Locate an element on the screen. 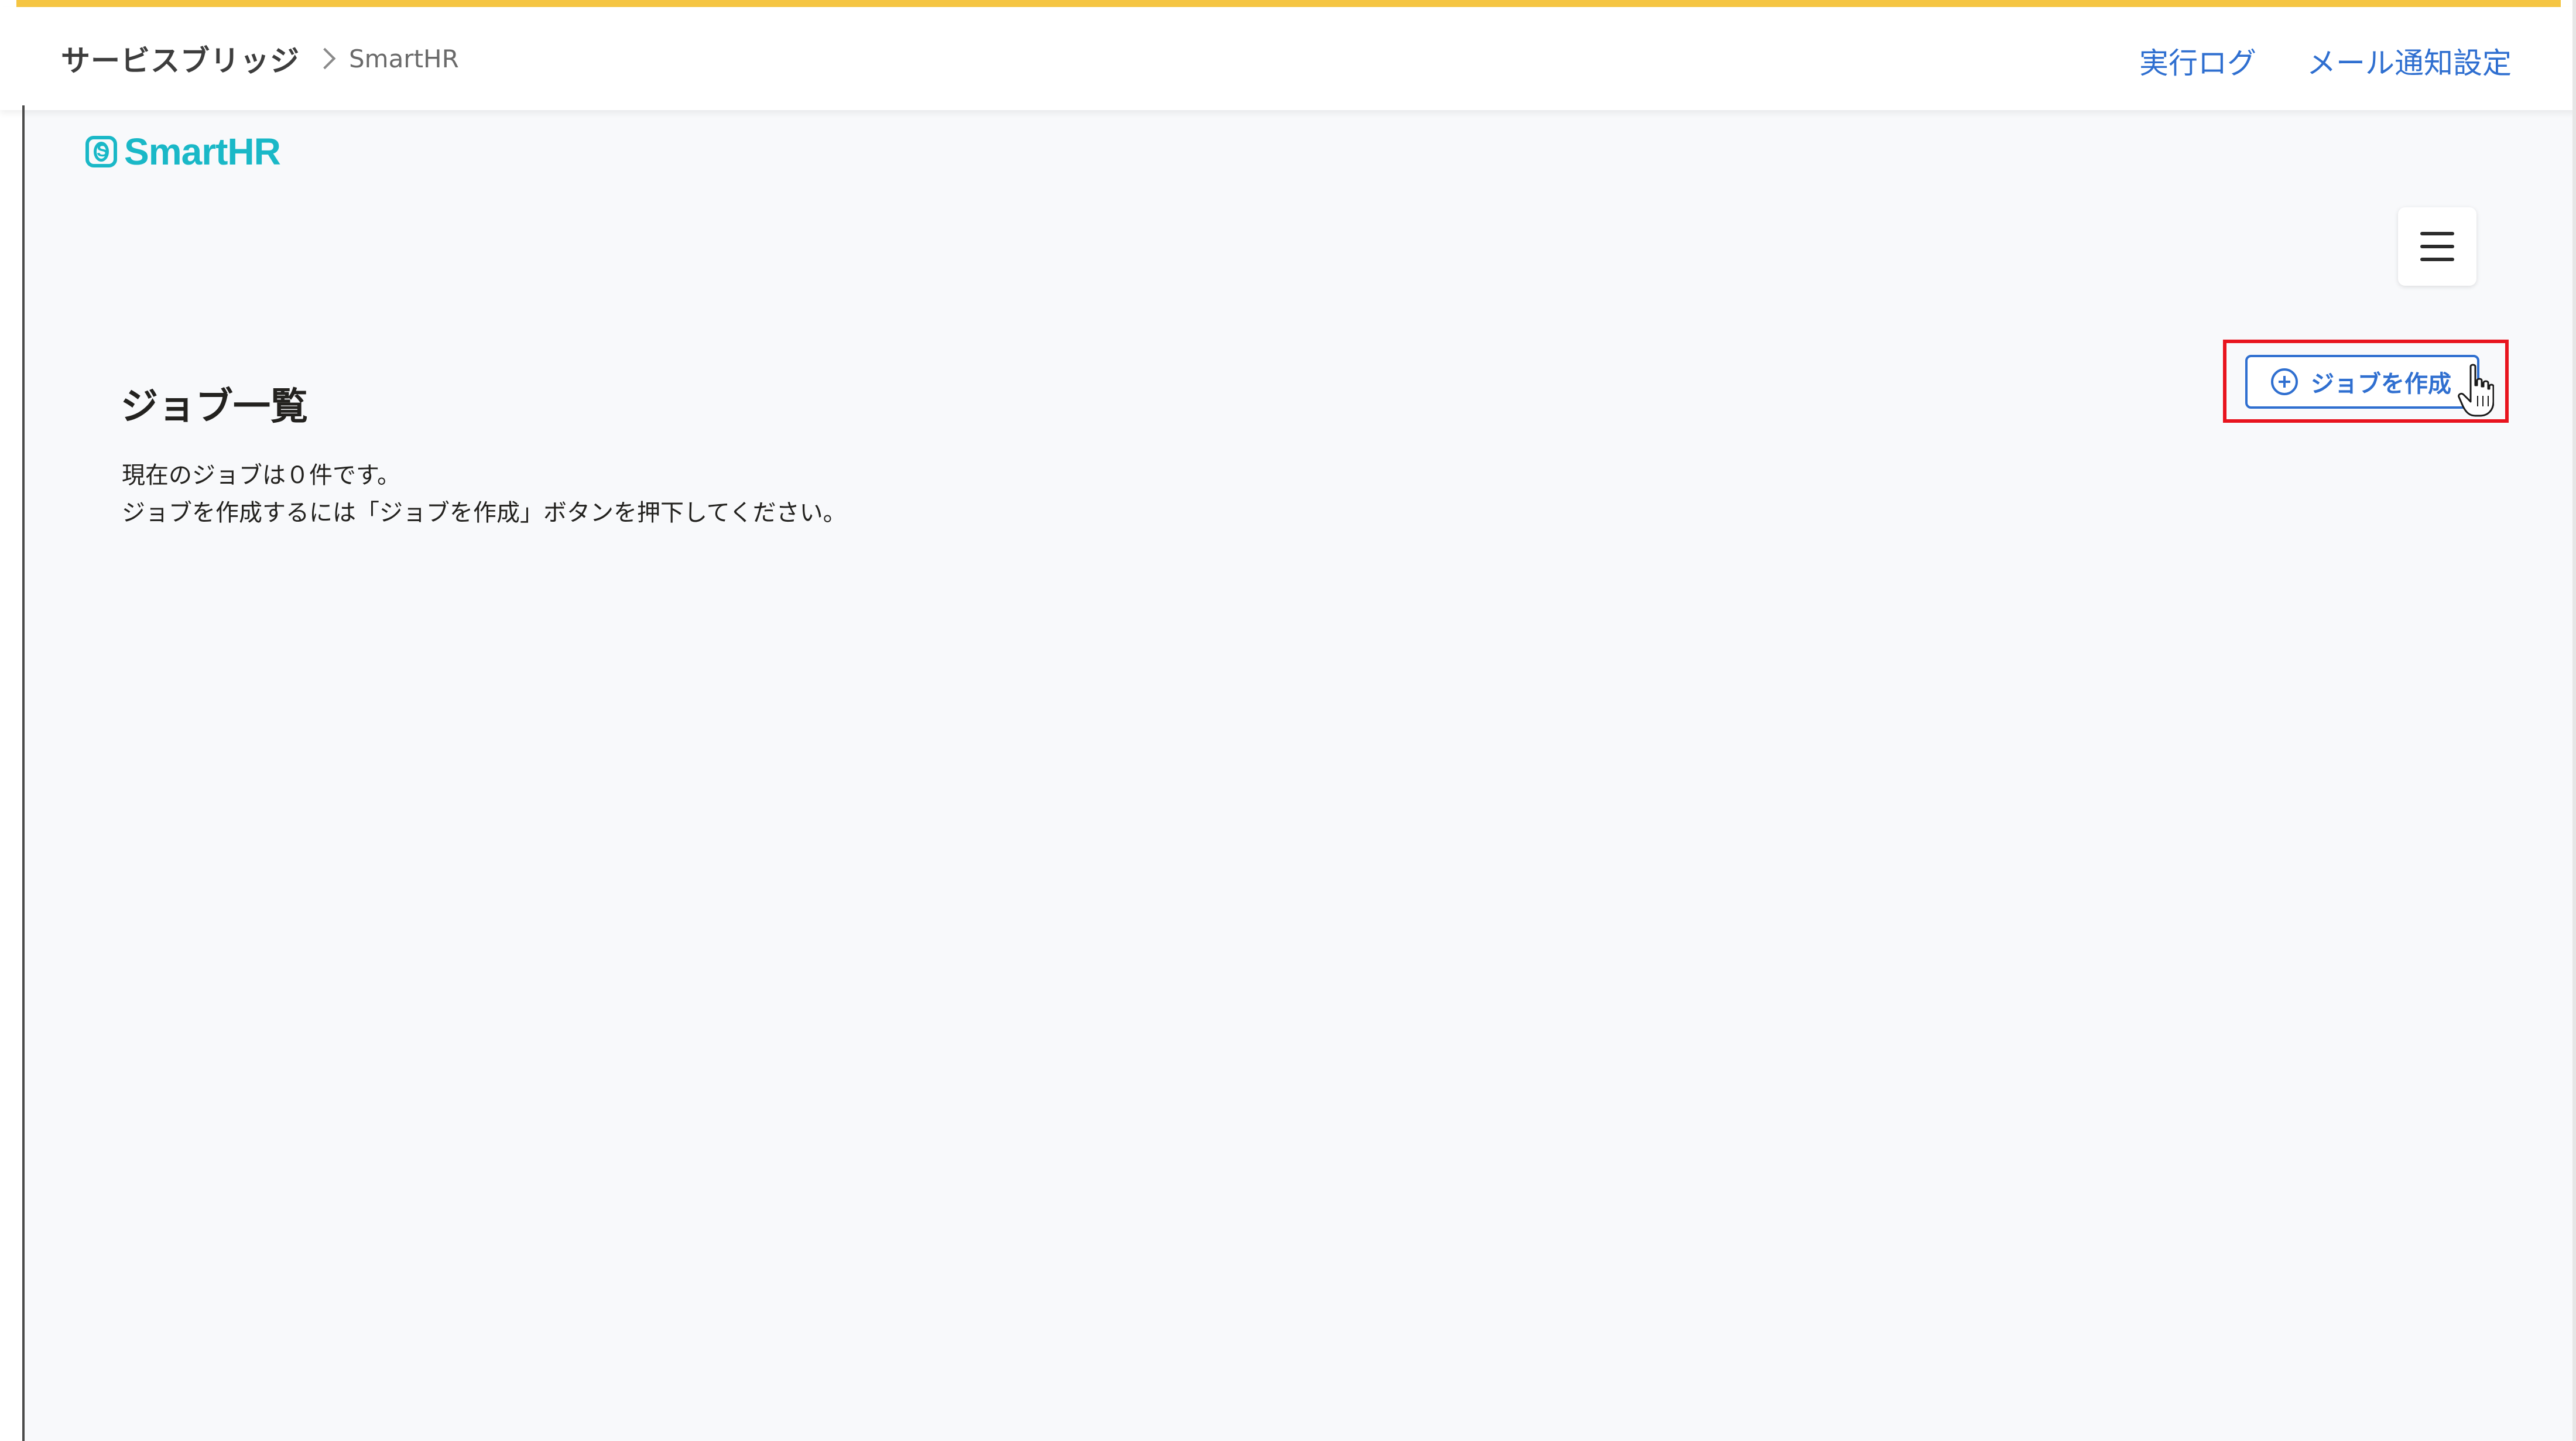 Image resolution: width=2576 pixels, height=1441 pixels. logo-badge-letter: S is located at coordinates (101, 152).